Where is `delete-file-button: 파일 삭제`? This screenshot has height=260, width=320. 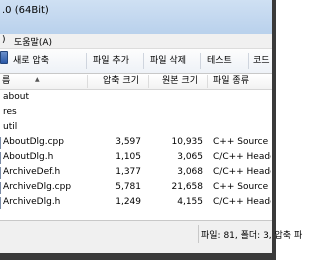 delete-file-button: 파일 삭제 is located at coordinates (168, 61).